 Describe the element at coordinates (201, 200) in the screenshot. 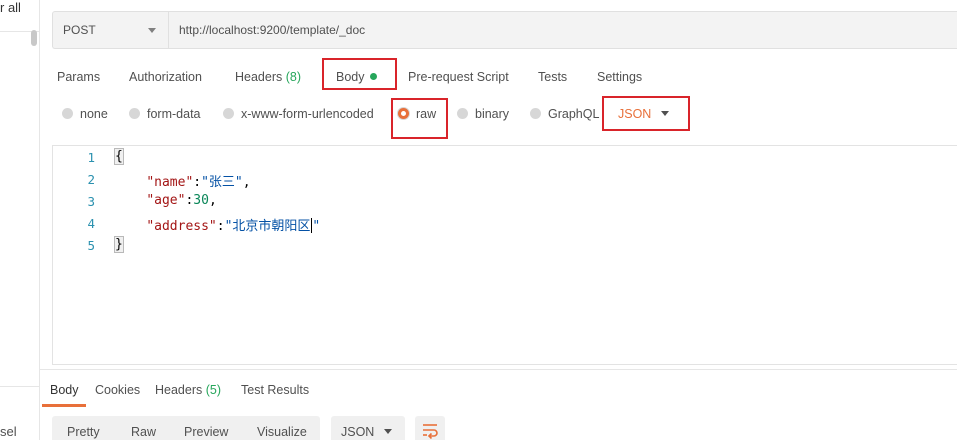

I see `json-value-age: 30` at that location.